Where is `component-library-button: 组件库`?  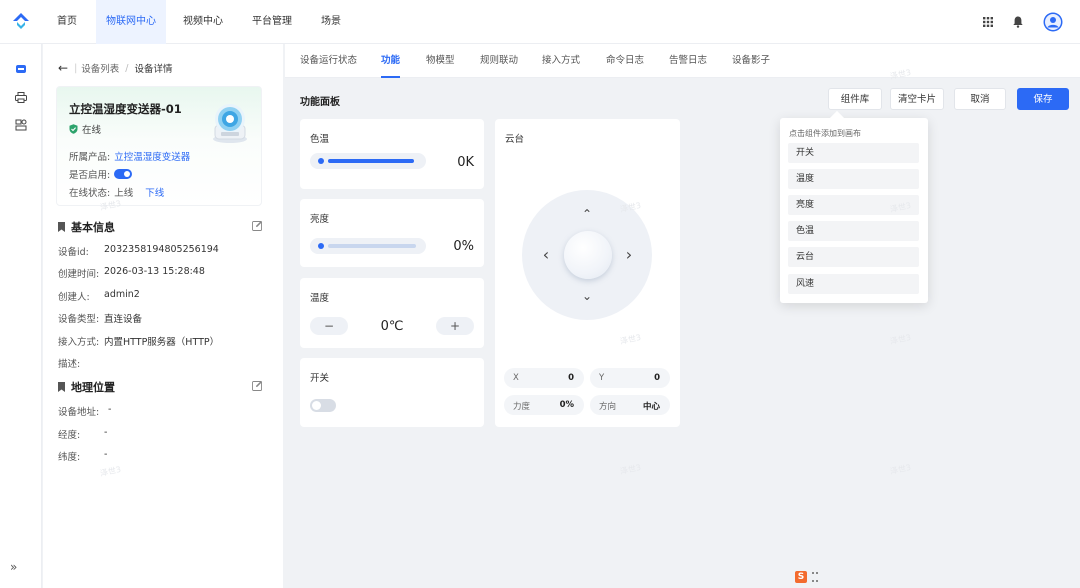
component-library-button: 组件库 is located at coordinates (855, 99).